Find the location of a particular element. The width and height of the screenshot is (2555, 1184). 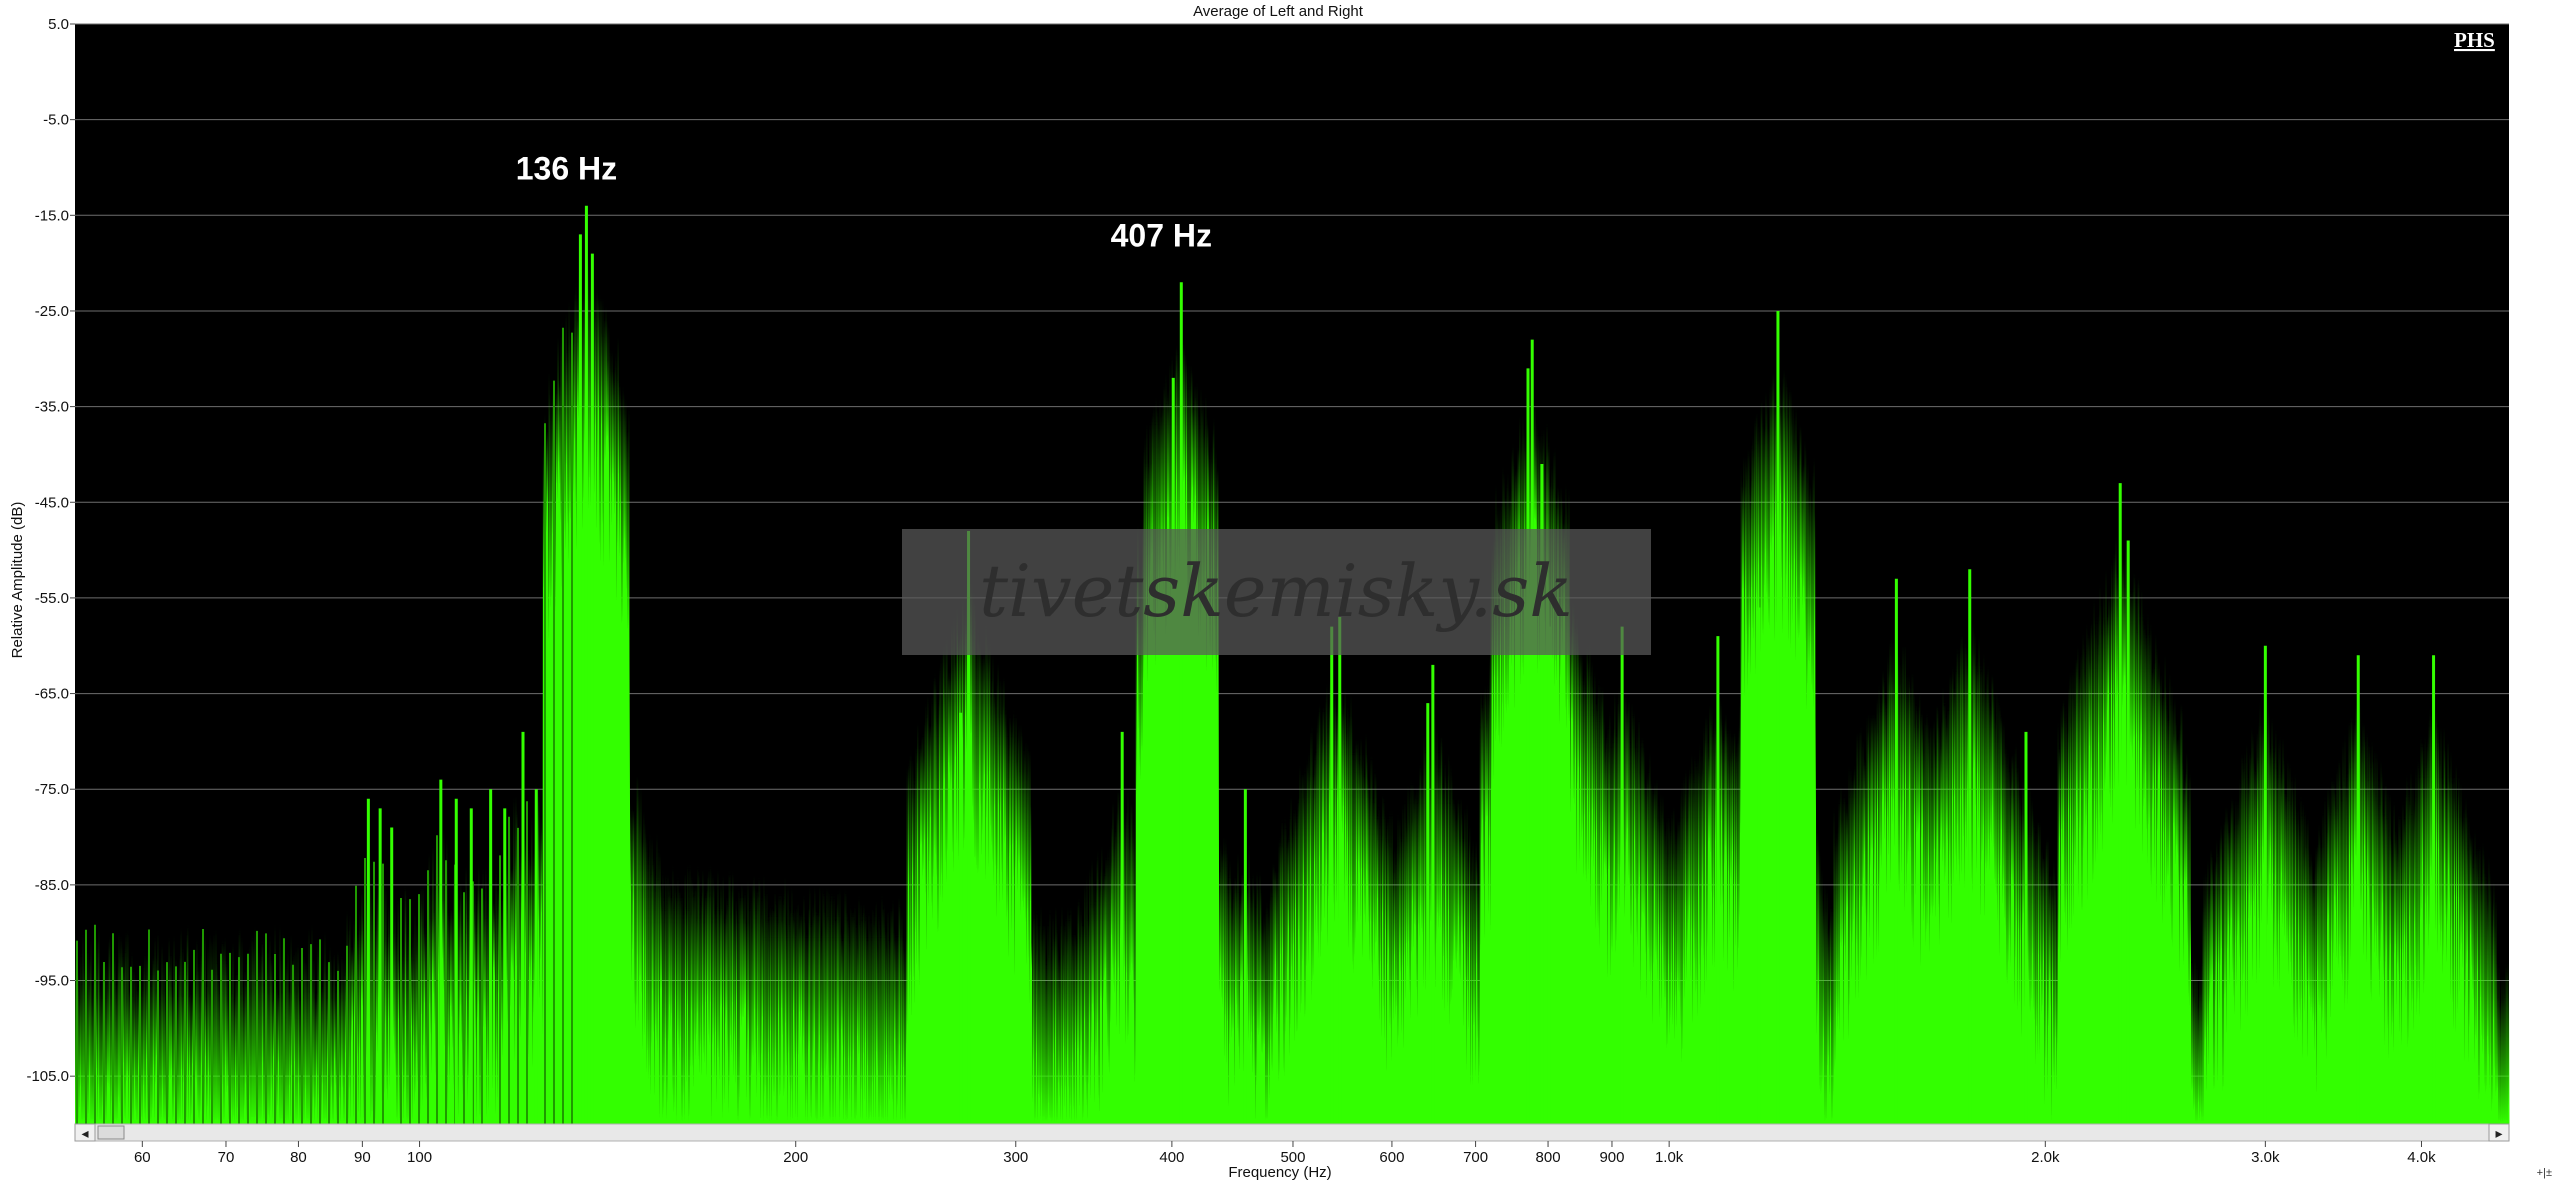

y-tick-label: -35.0 is located at coordinates (52, 407).